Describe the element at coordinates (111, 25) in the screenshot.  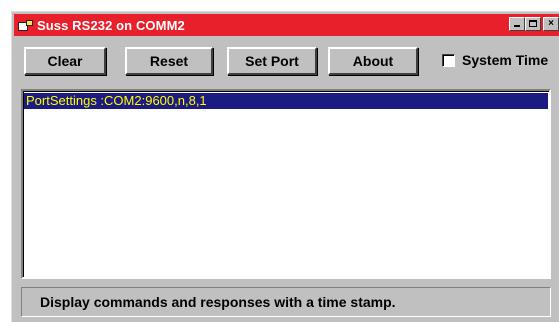
I see `window-title: Suss RS232 on COMM2` at that location.